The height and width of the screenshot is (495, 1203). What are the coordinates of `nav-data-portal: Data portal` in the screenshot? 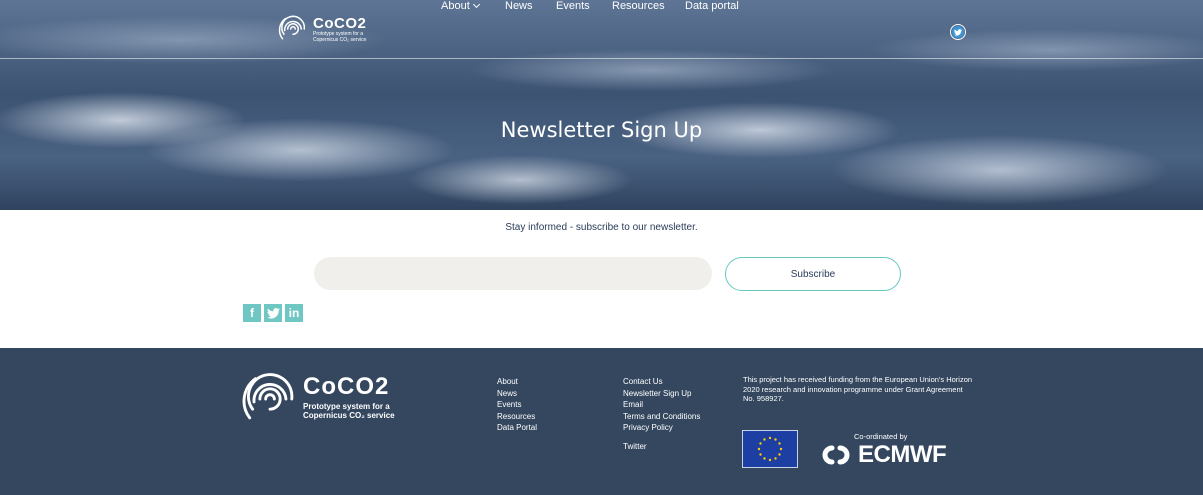 It's located at (712, 6).